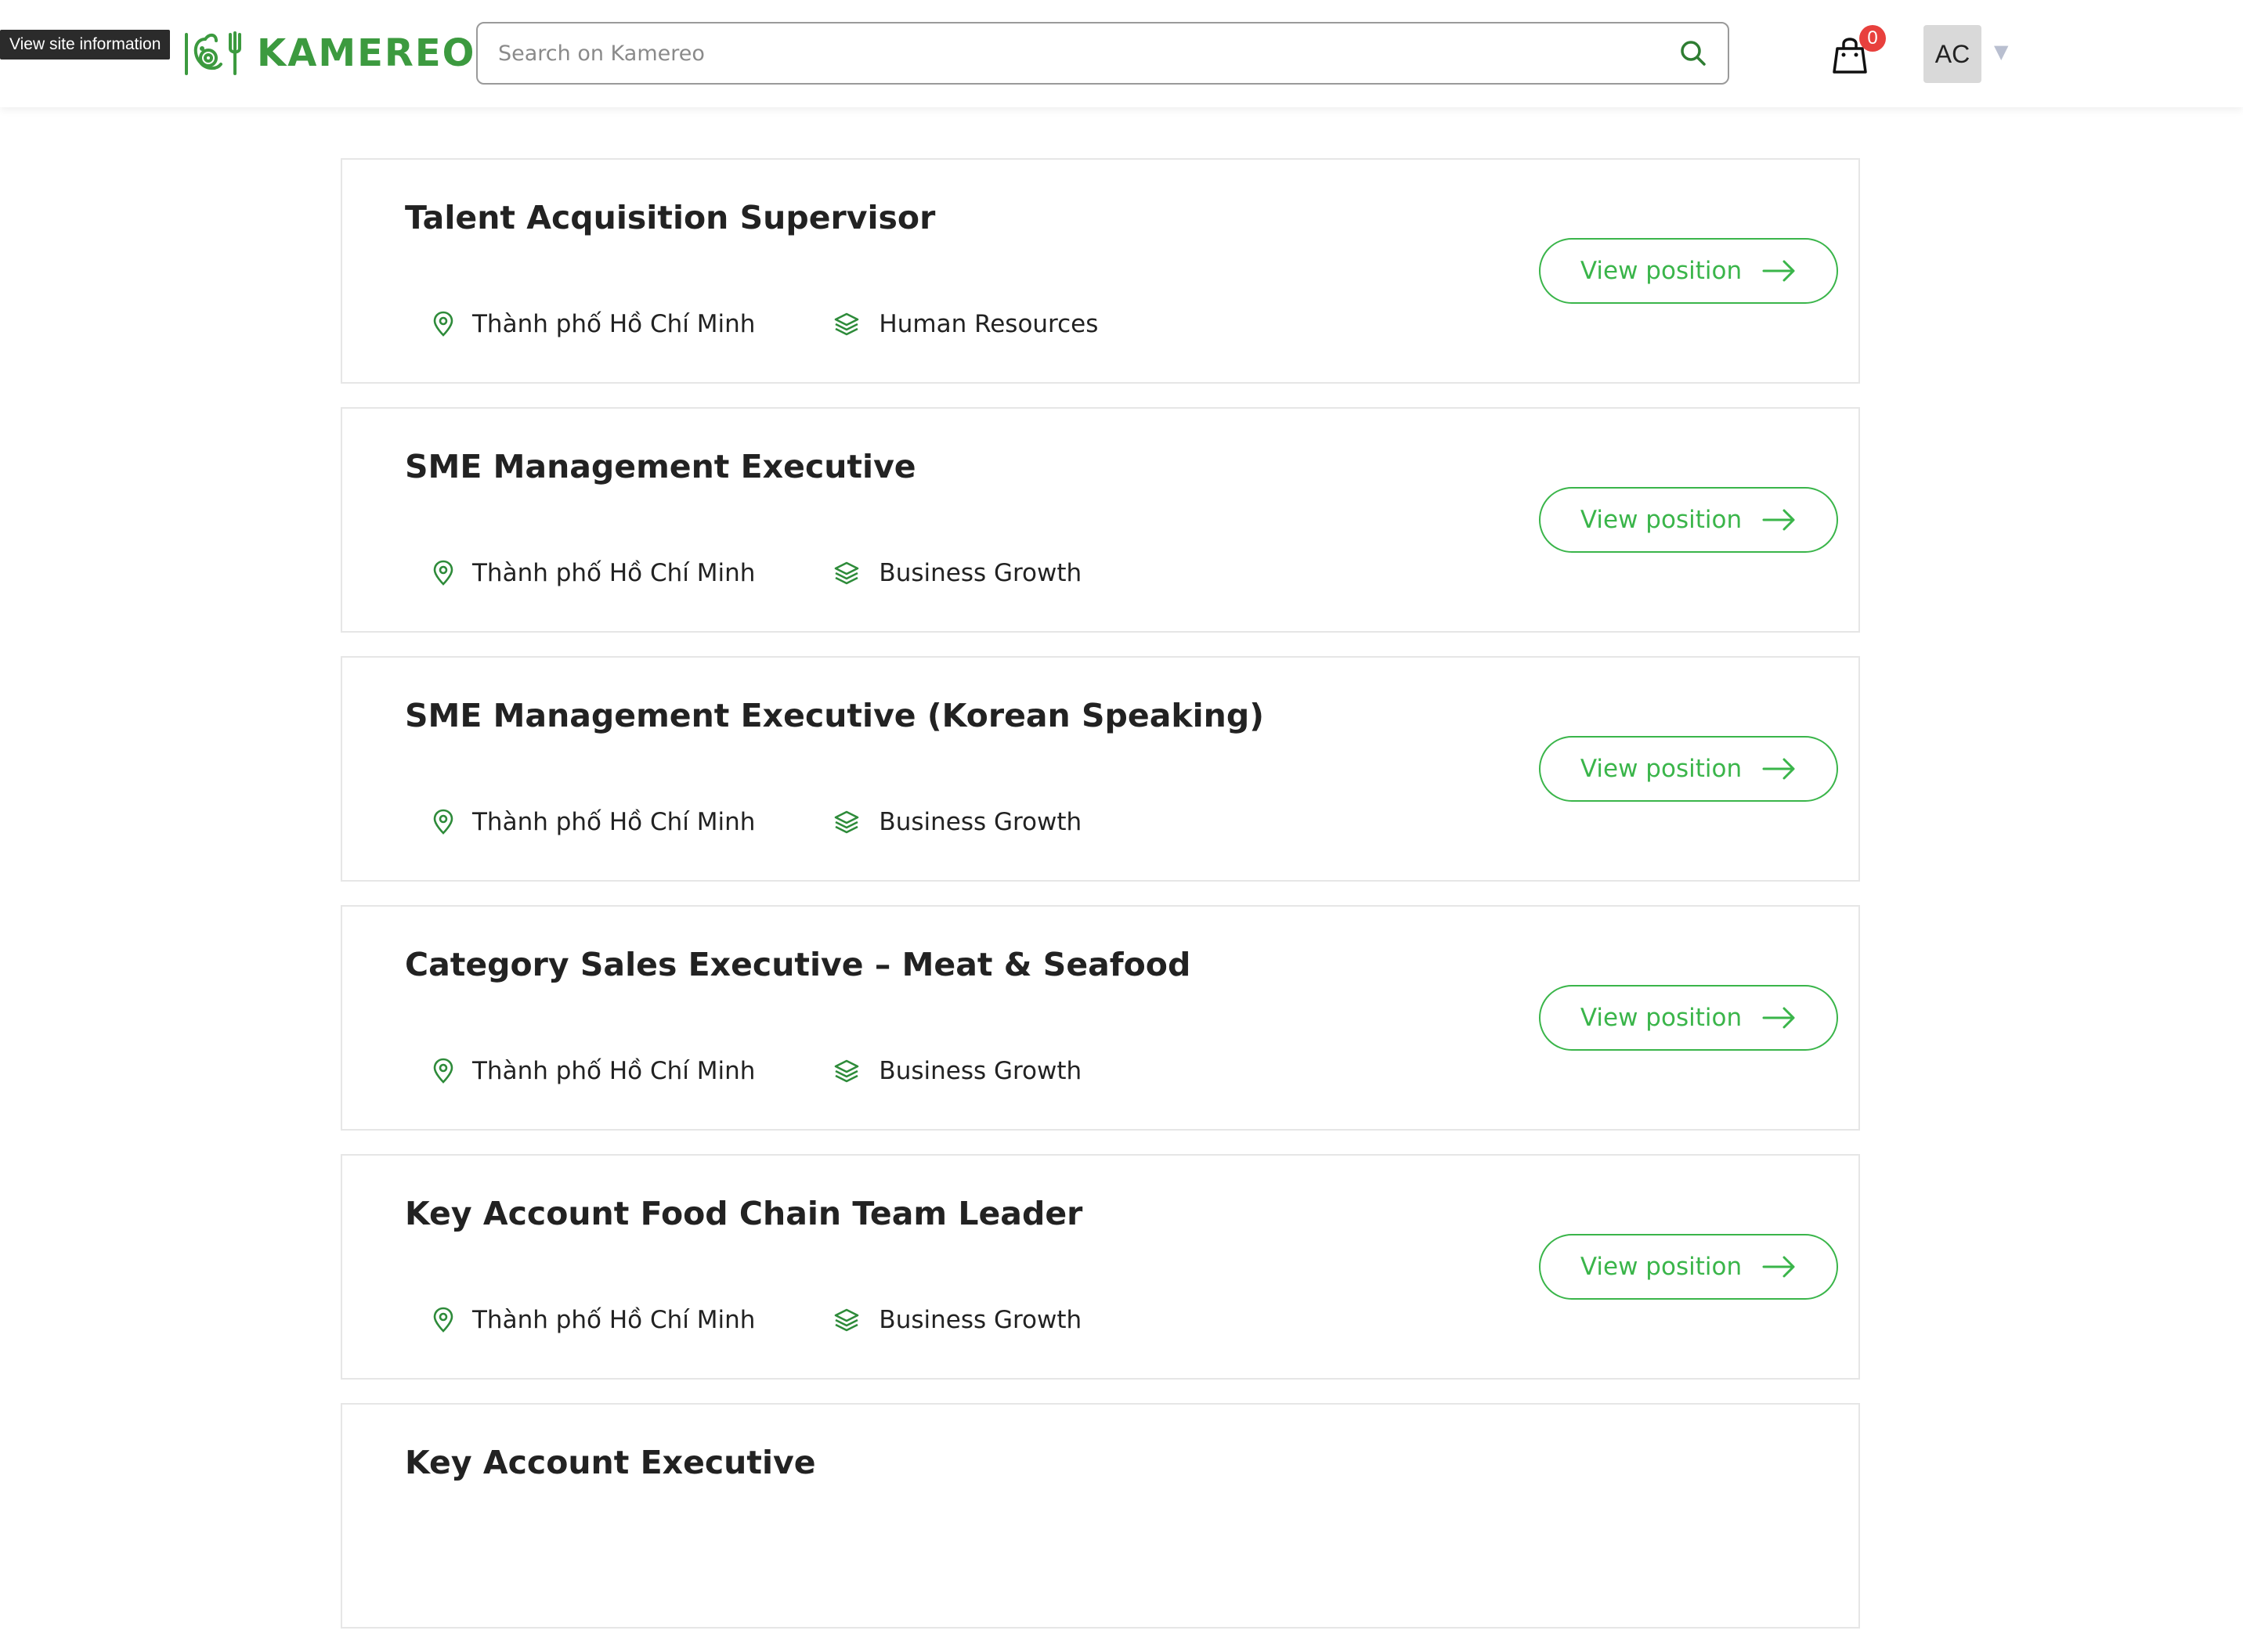 The image size is (2243, 1652). I want to click on search-input, so click(1087, 53).